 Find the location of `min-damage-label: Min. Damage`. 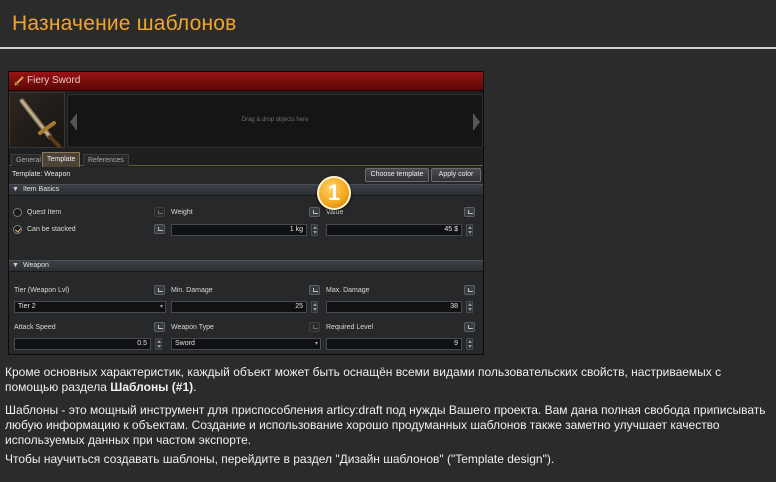

min-damage-label: Min. Damage is located at coordinates (192, 290).